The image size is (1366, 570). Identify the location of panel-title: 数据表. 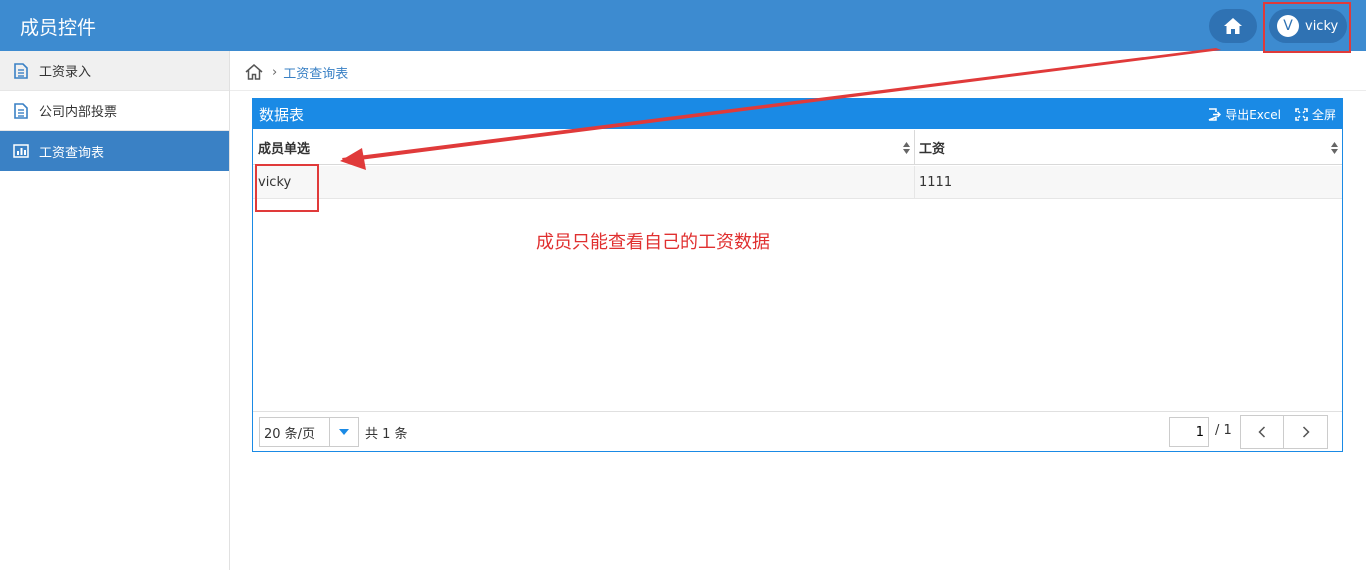
(282, 114).